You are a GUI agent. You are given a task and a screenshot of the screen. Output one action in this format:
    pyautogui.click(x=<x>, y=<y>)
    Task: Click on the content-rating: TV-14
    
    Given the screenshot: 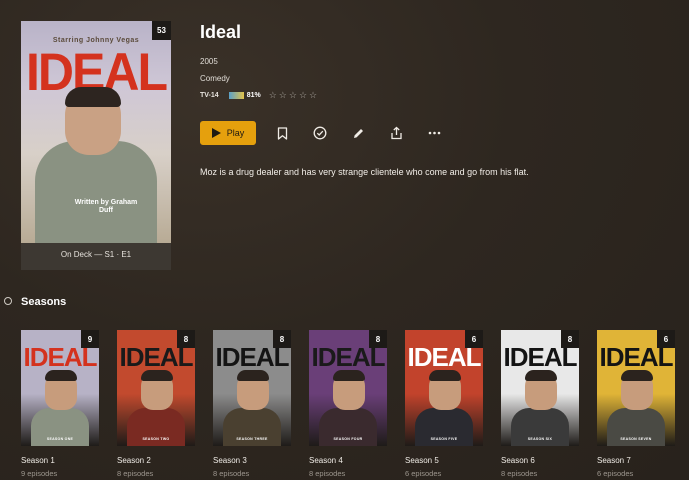 What is the action you would take?
    pyautogui.click(x=209, y=95)
    